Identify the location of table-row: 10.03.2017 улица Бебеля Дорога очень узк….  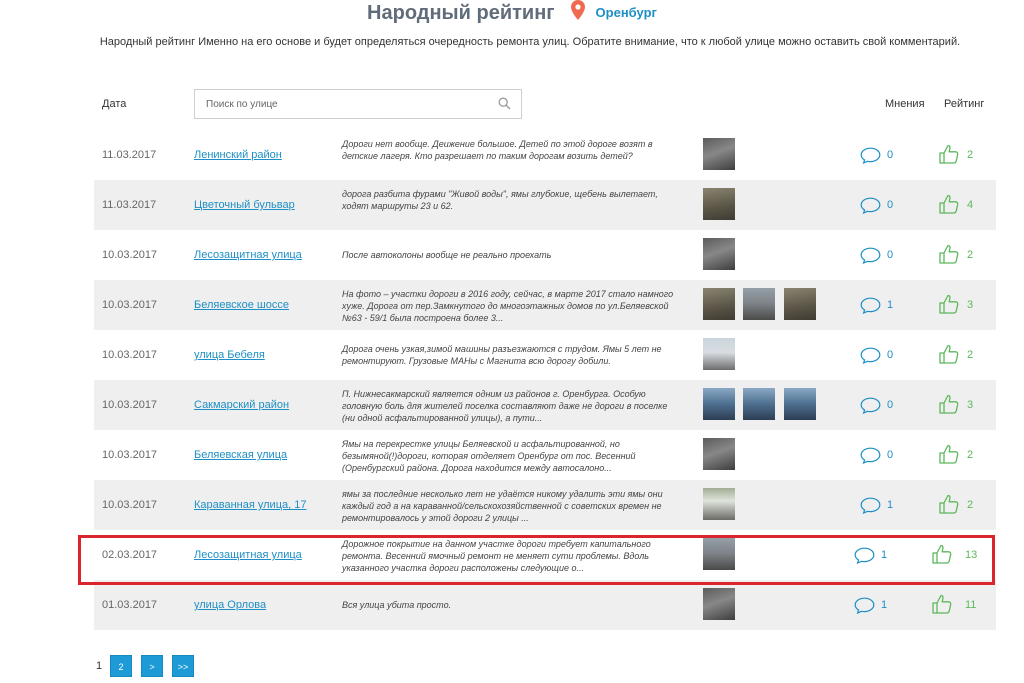
(545, 355).